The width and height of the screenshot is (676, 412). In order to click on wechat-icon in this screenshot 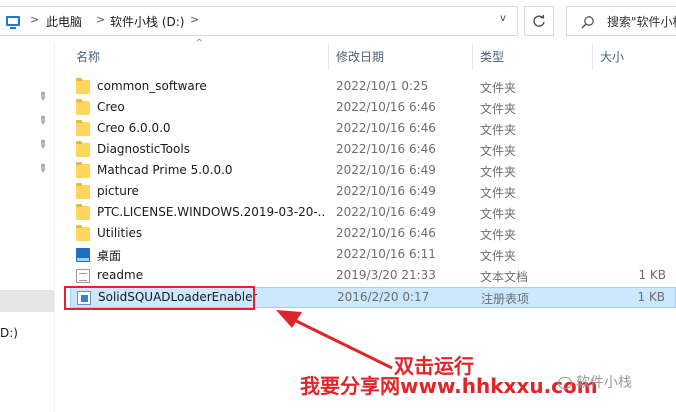, I will do `click(565, 383)`.